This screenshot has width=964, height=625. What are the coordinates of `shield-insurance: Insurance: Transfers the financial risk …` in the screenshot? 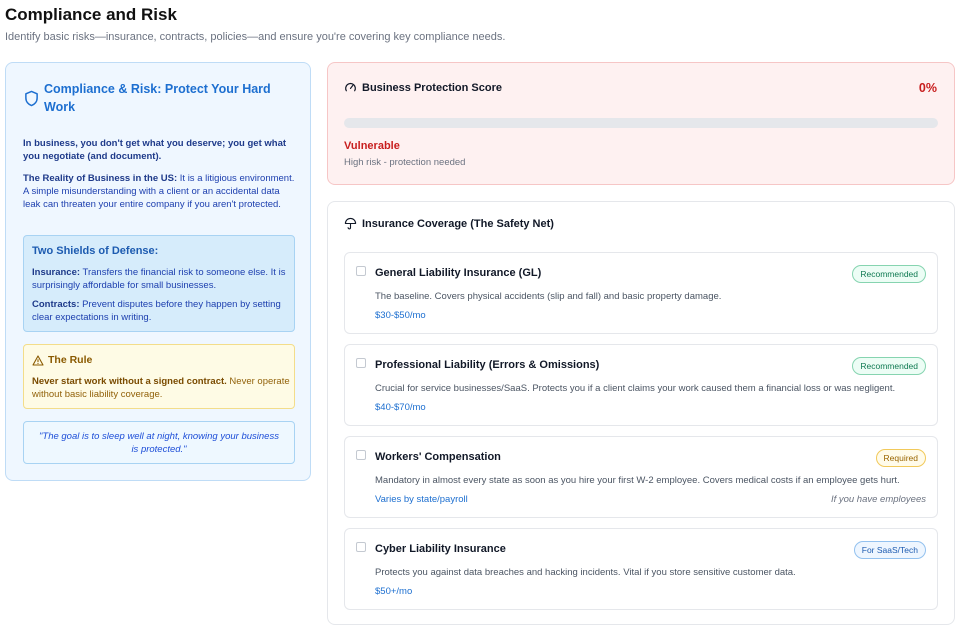 It's located at (161, 279).